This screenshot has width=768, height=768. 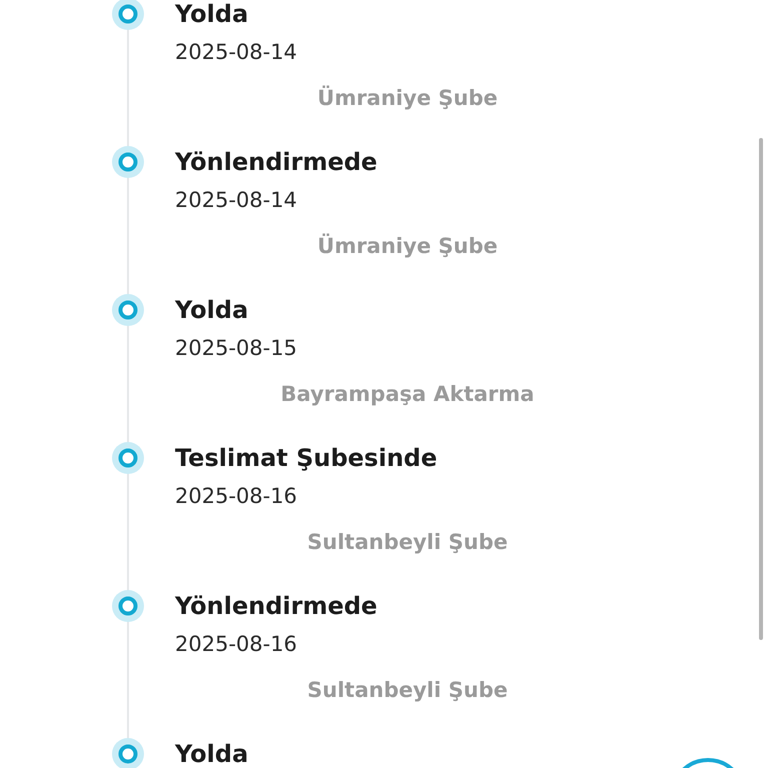 I want to click on status-title: Teslimat Şubesinde, so click(x=306, y=458).